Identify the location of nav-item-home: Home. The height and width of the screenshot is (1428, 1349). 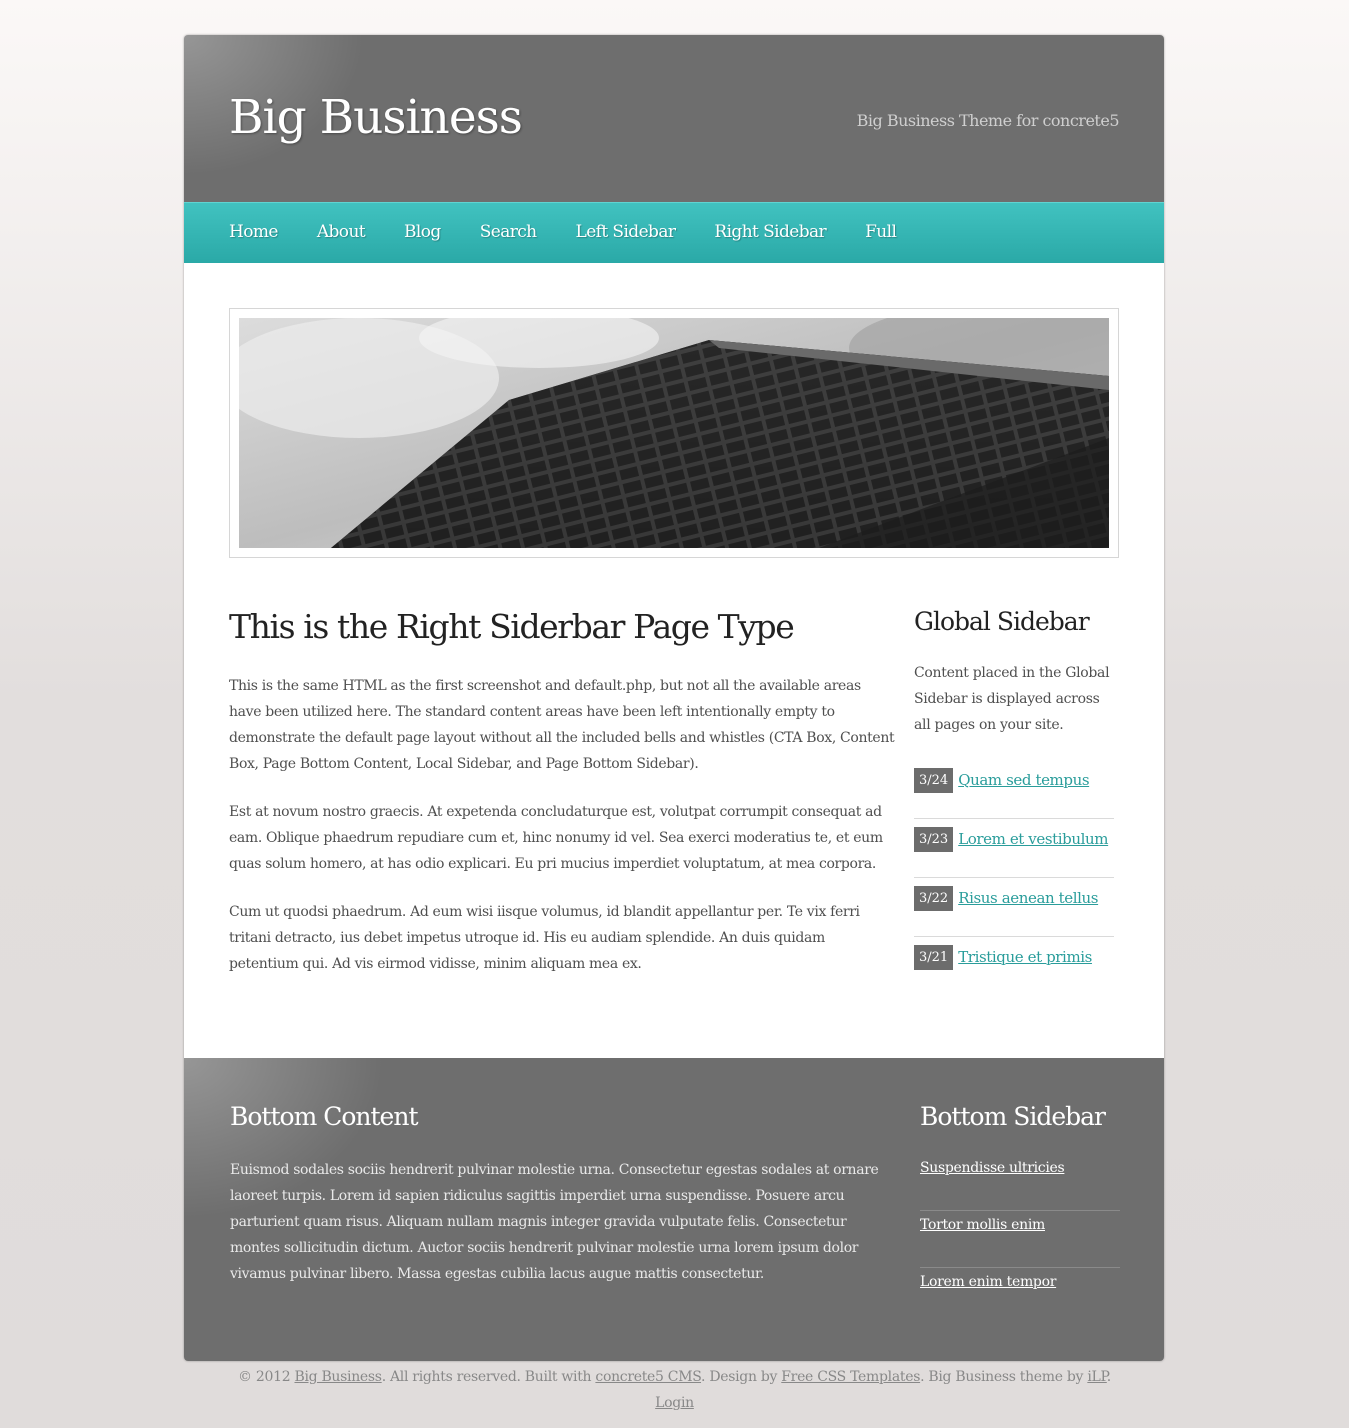
(253, 232).